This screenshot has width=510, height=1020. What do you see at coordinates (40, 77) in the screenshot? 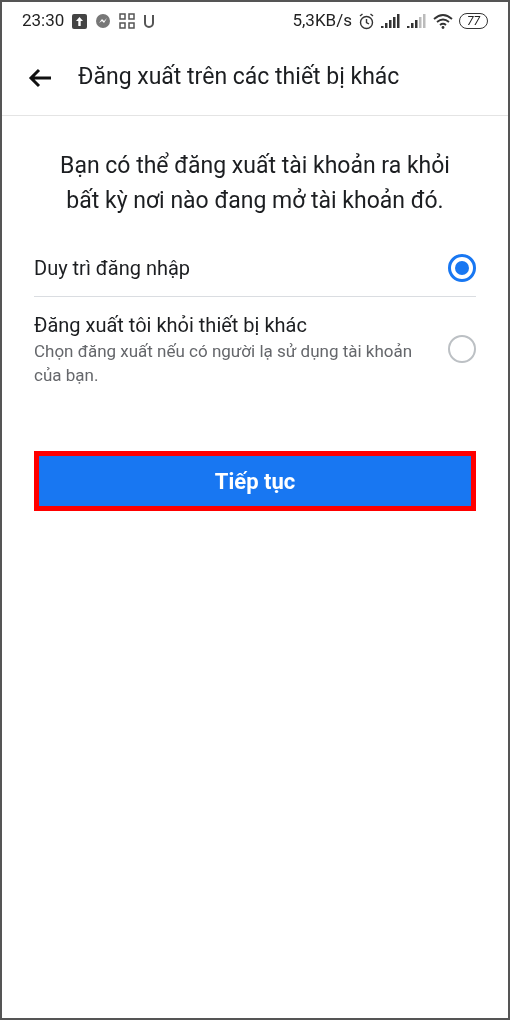
I see `back-arrow-icon` at bounding box center [40, 77].